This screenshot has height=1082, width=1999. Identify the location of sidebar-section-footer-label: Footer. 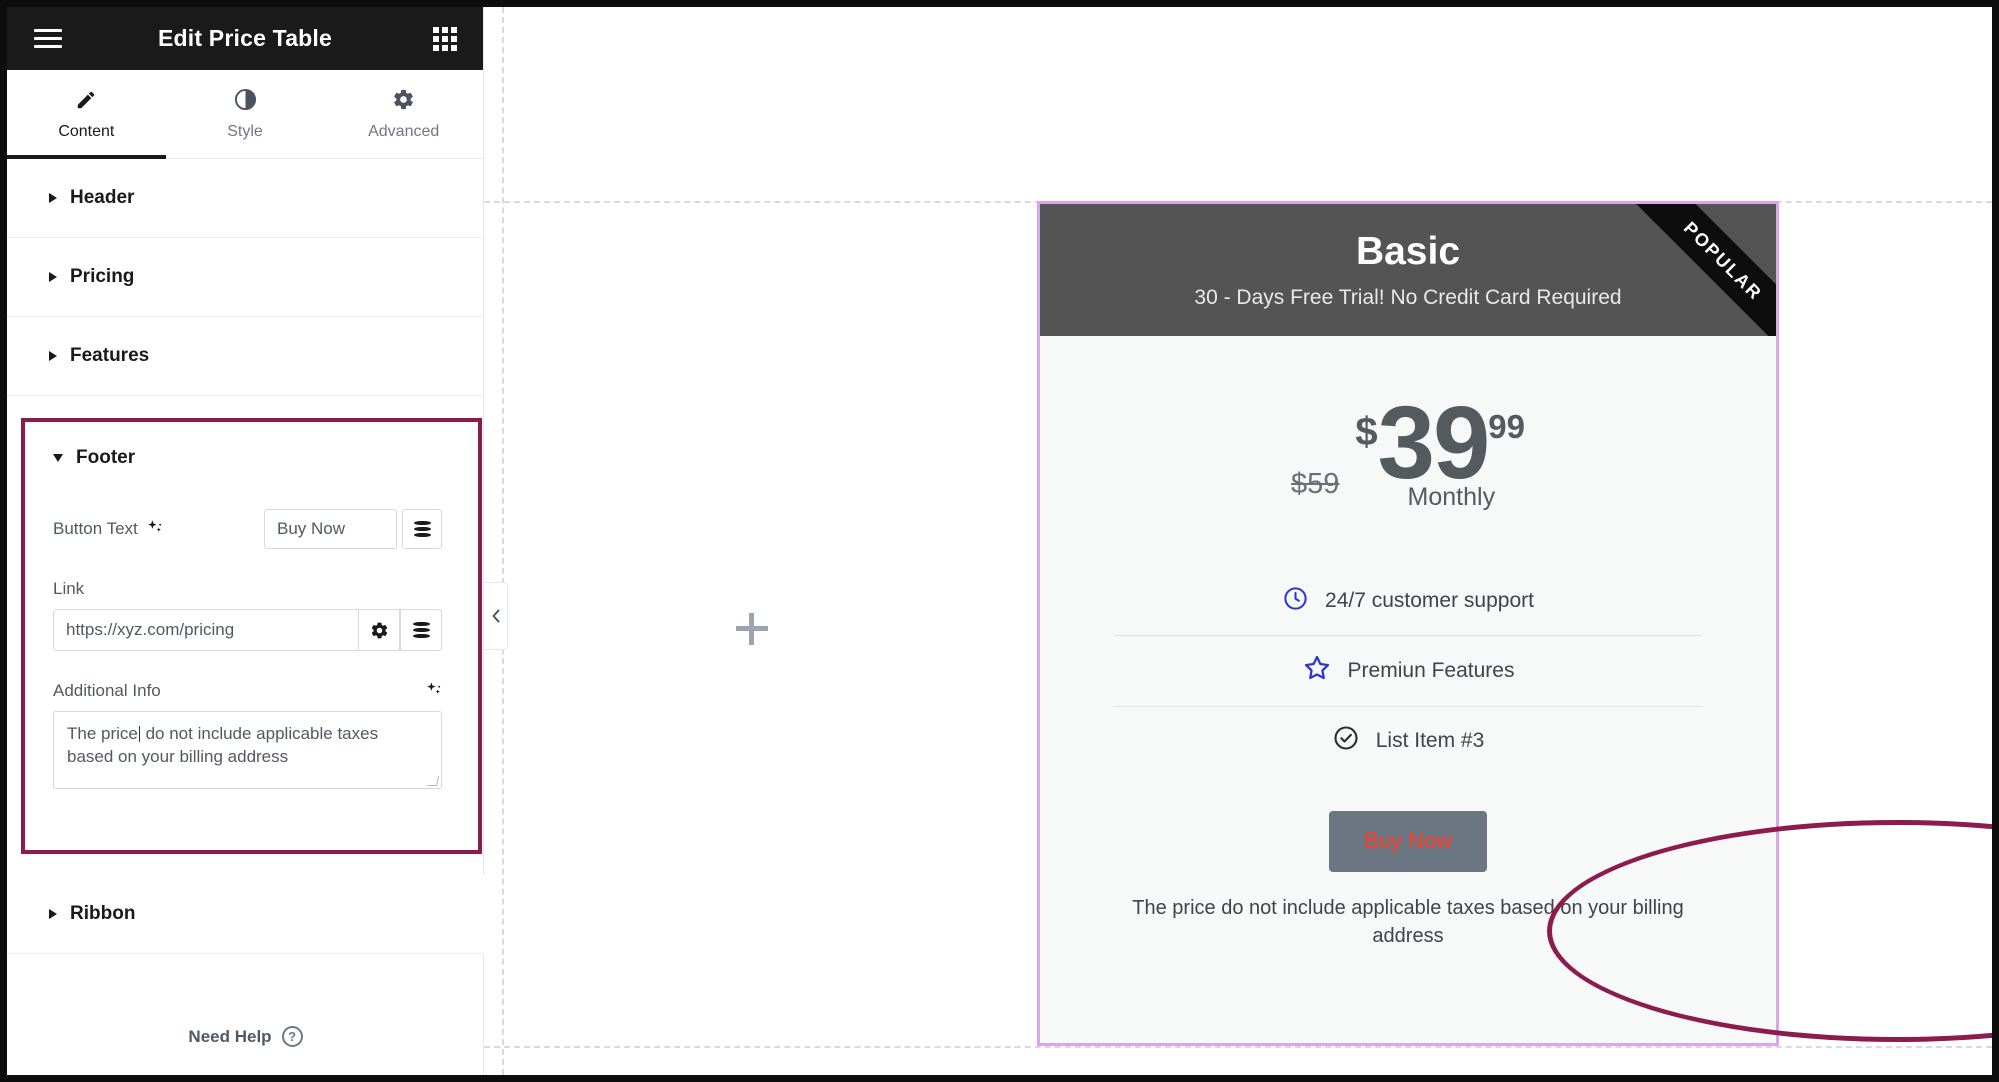
(106, 457).